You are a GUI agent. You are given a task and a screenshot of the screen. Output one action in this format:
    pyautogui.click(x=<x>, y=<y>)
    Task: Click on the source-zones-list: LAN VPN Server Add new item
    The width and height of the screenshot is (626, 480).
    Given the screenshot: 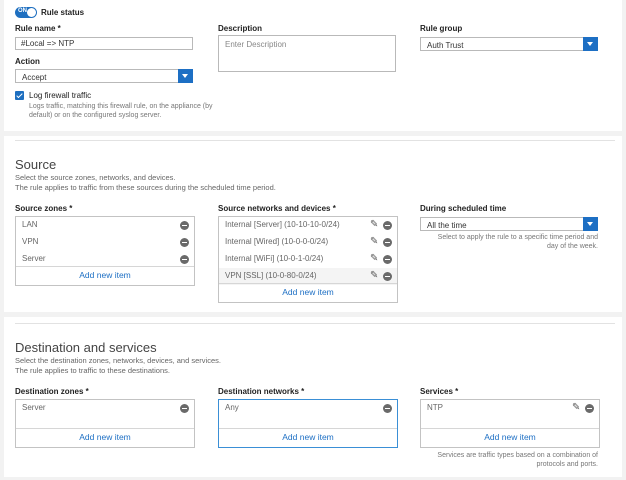 What is the action you would take?
    pyautogui.click(x=105, y=251)
    